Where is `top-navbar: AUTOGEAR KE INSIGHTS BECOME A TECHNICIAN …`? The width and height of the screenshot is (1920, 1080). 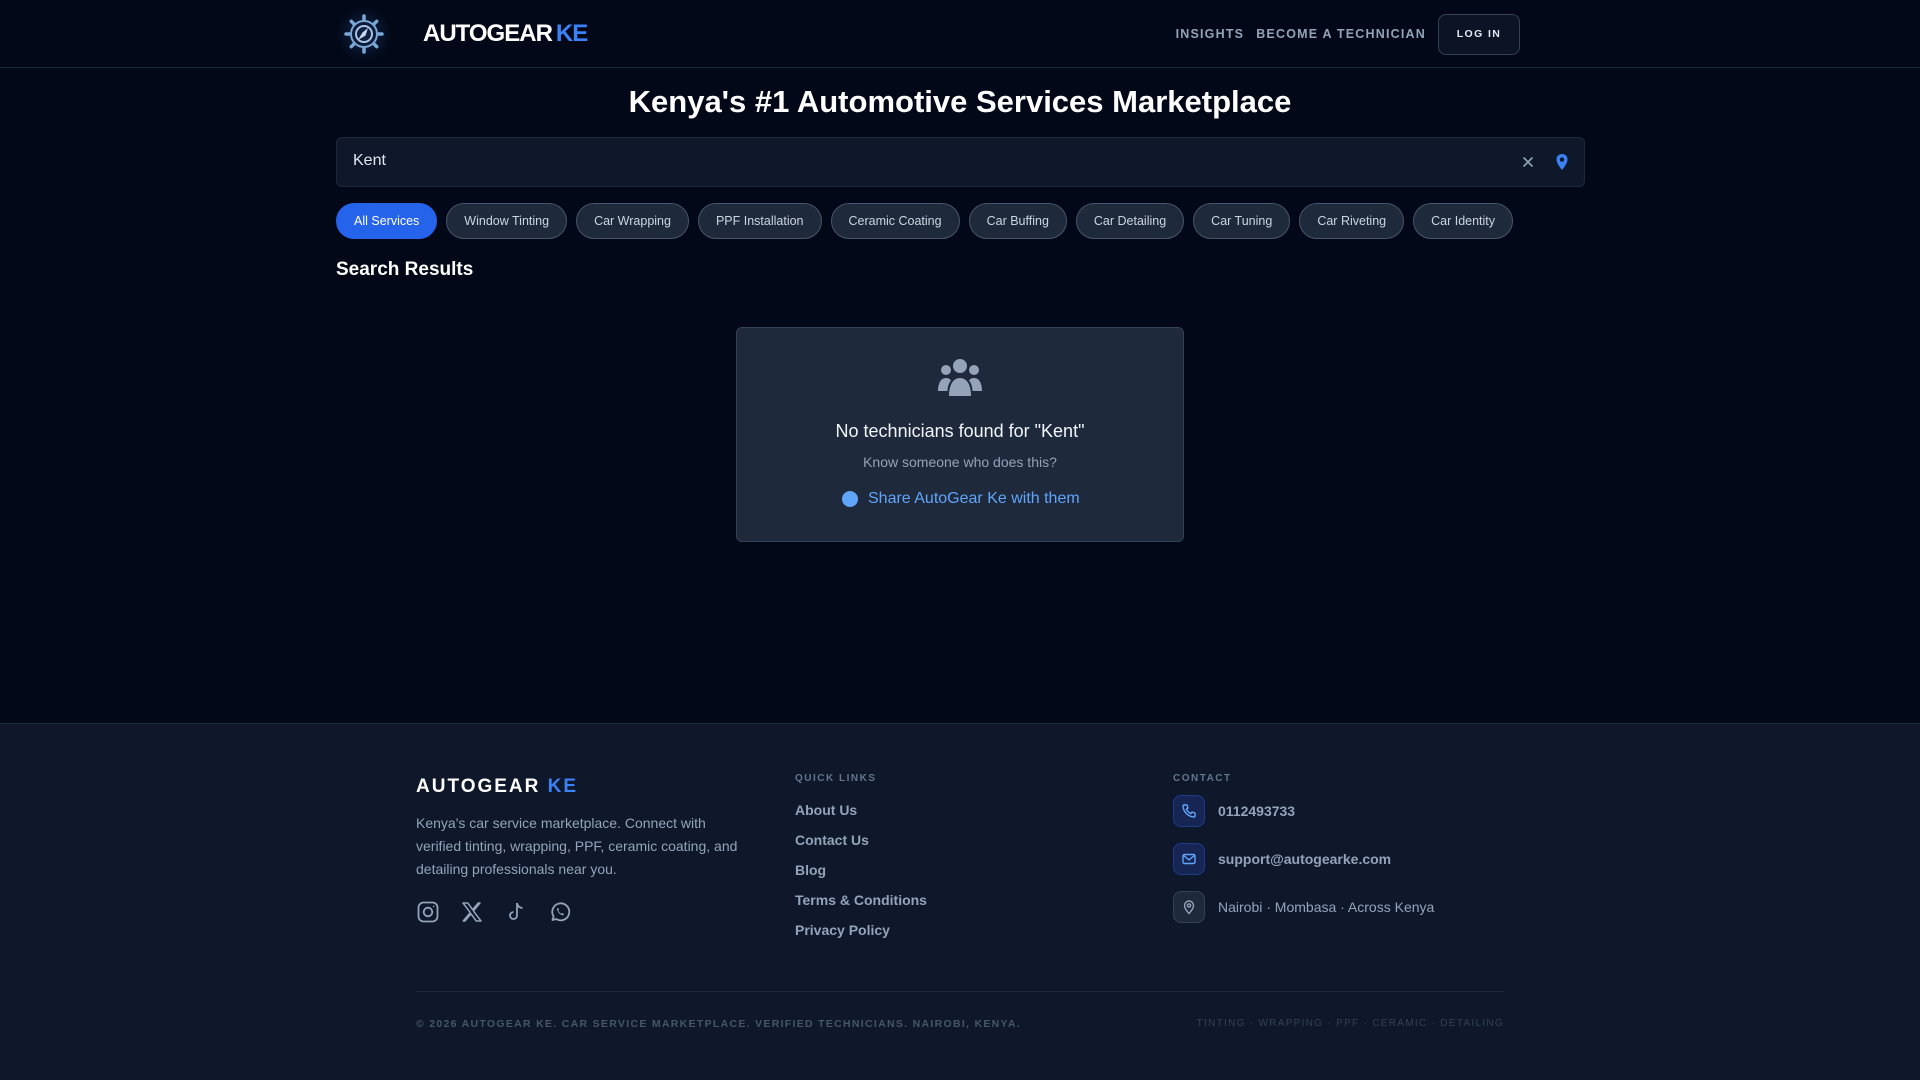
top-navbar: AUTOGEAR KE INSIGHTS BECOME A TECHNICIAN … is located at coordinates (960, 34).